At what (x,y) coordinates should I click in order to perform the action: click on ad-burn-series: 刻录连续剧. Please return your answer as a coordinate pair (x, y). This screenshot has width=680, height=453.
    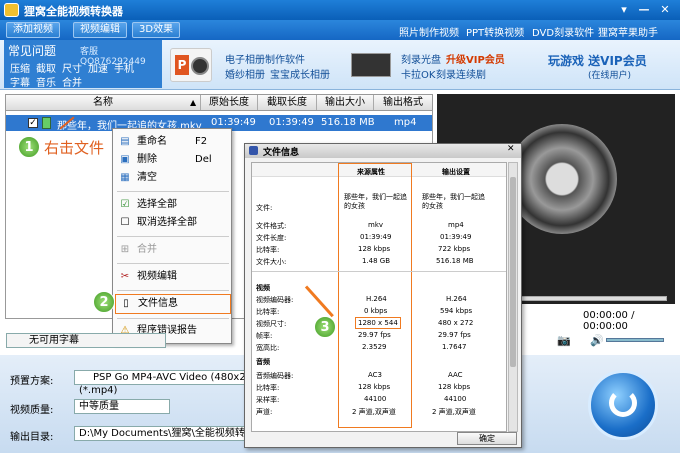
    Looking at the image, I should click on (461, 73).